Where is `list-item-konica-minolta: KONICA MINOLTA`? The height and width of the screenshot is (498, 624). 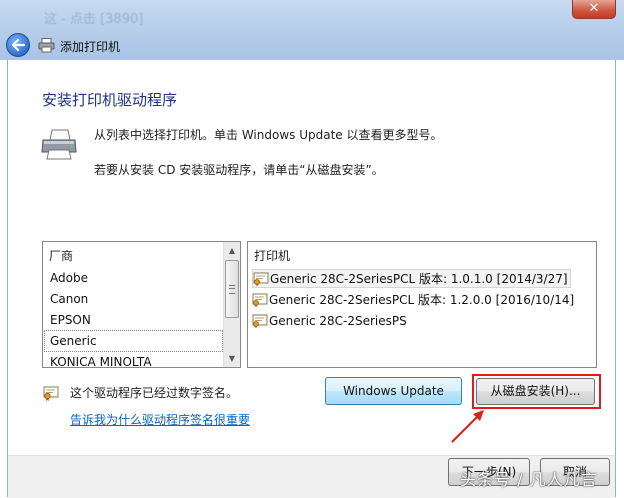
list-item-konica-minolta: KONICA MINOLTA is located at coordinates (101, 362).